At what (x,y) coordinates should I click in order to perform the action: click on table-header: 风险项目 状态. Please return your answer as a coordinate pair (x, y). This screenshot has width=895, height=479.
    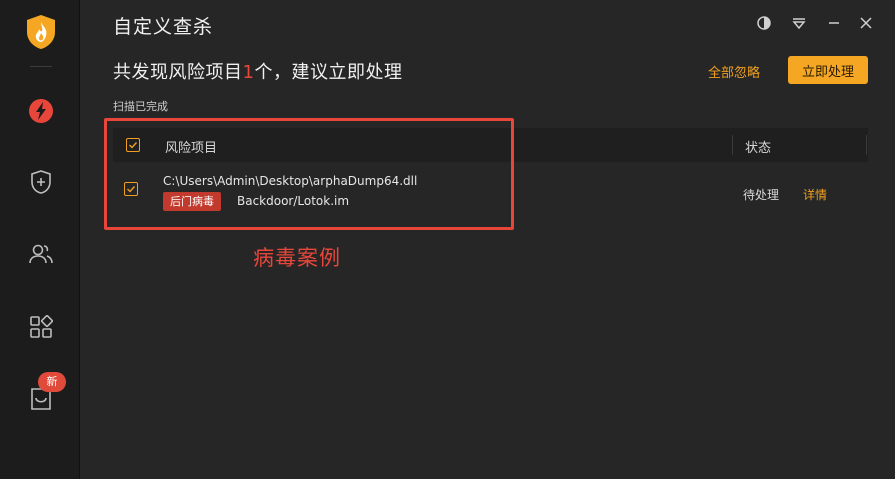
    Looking at the image, I should click on (490, 145).